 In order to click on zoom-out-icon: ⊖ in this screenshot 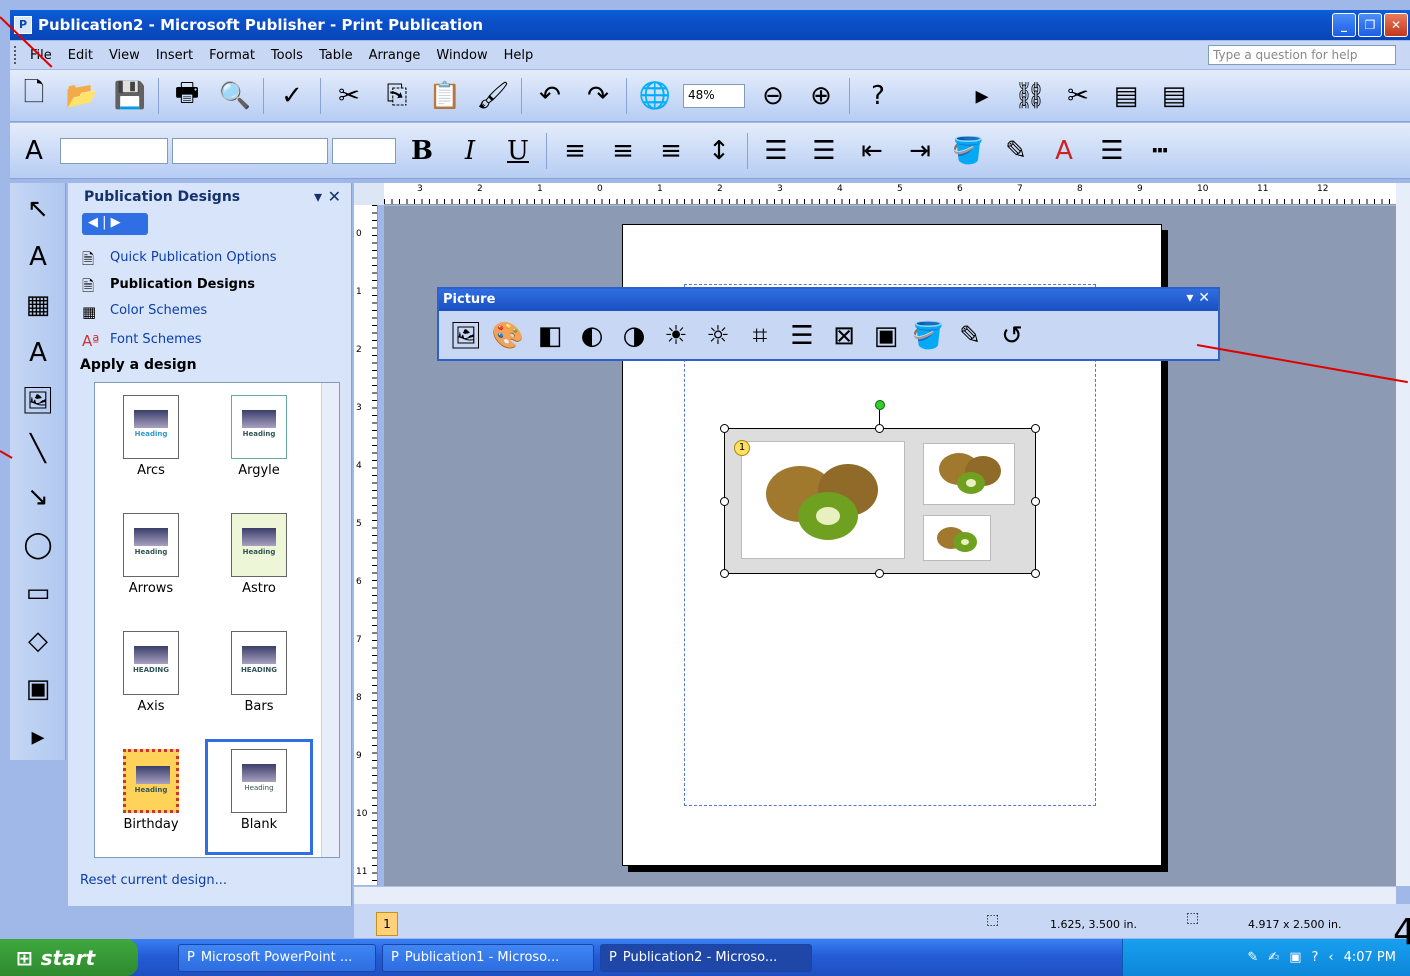, I will do `click(773, 96)`.